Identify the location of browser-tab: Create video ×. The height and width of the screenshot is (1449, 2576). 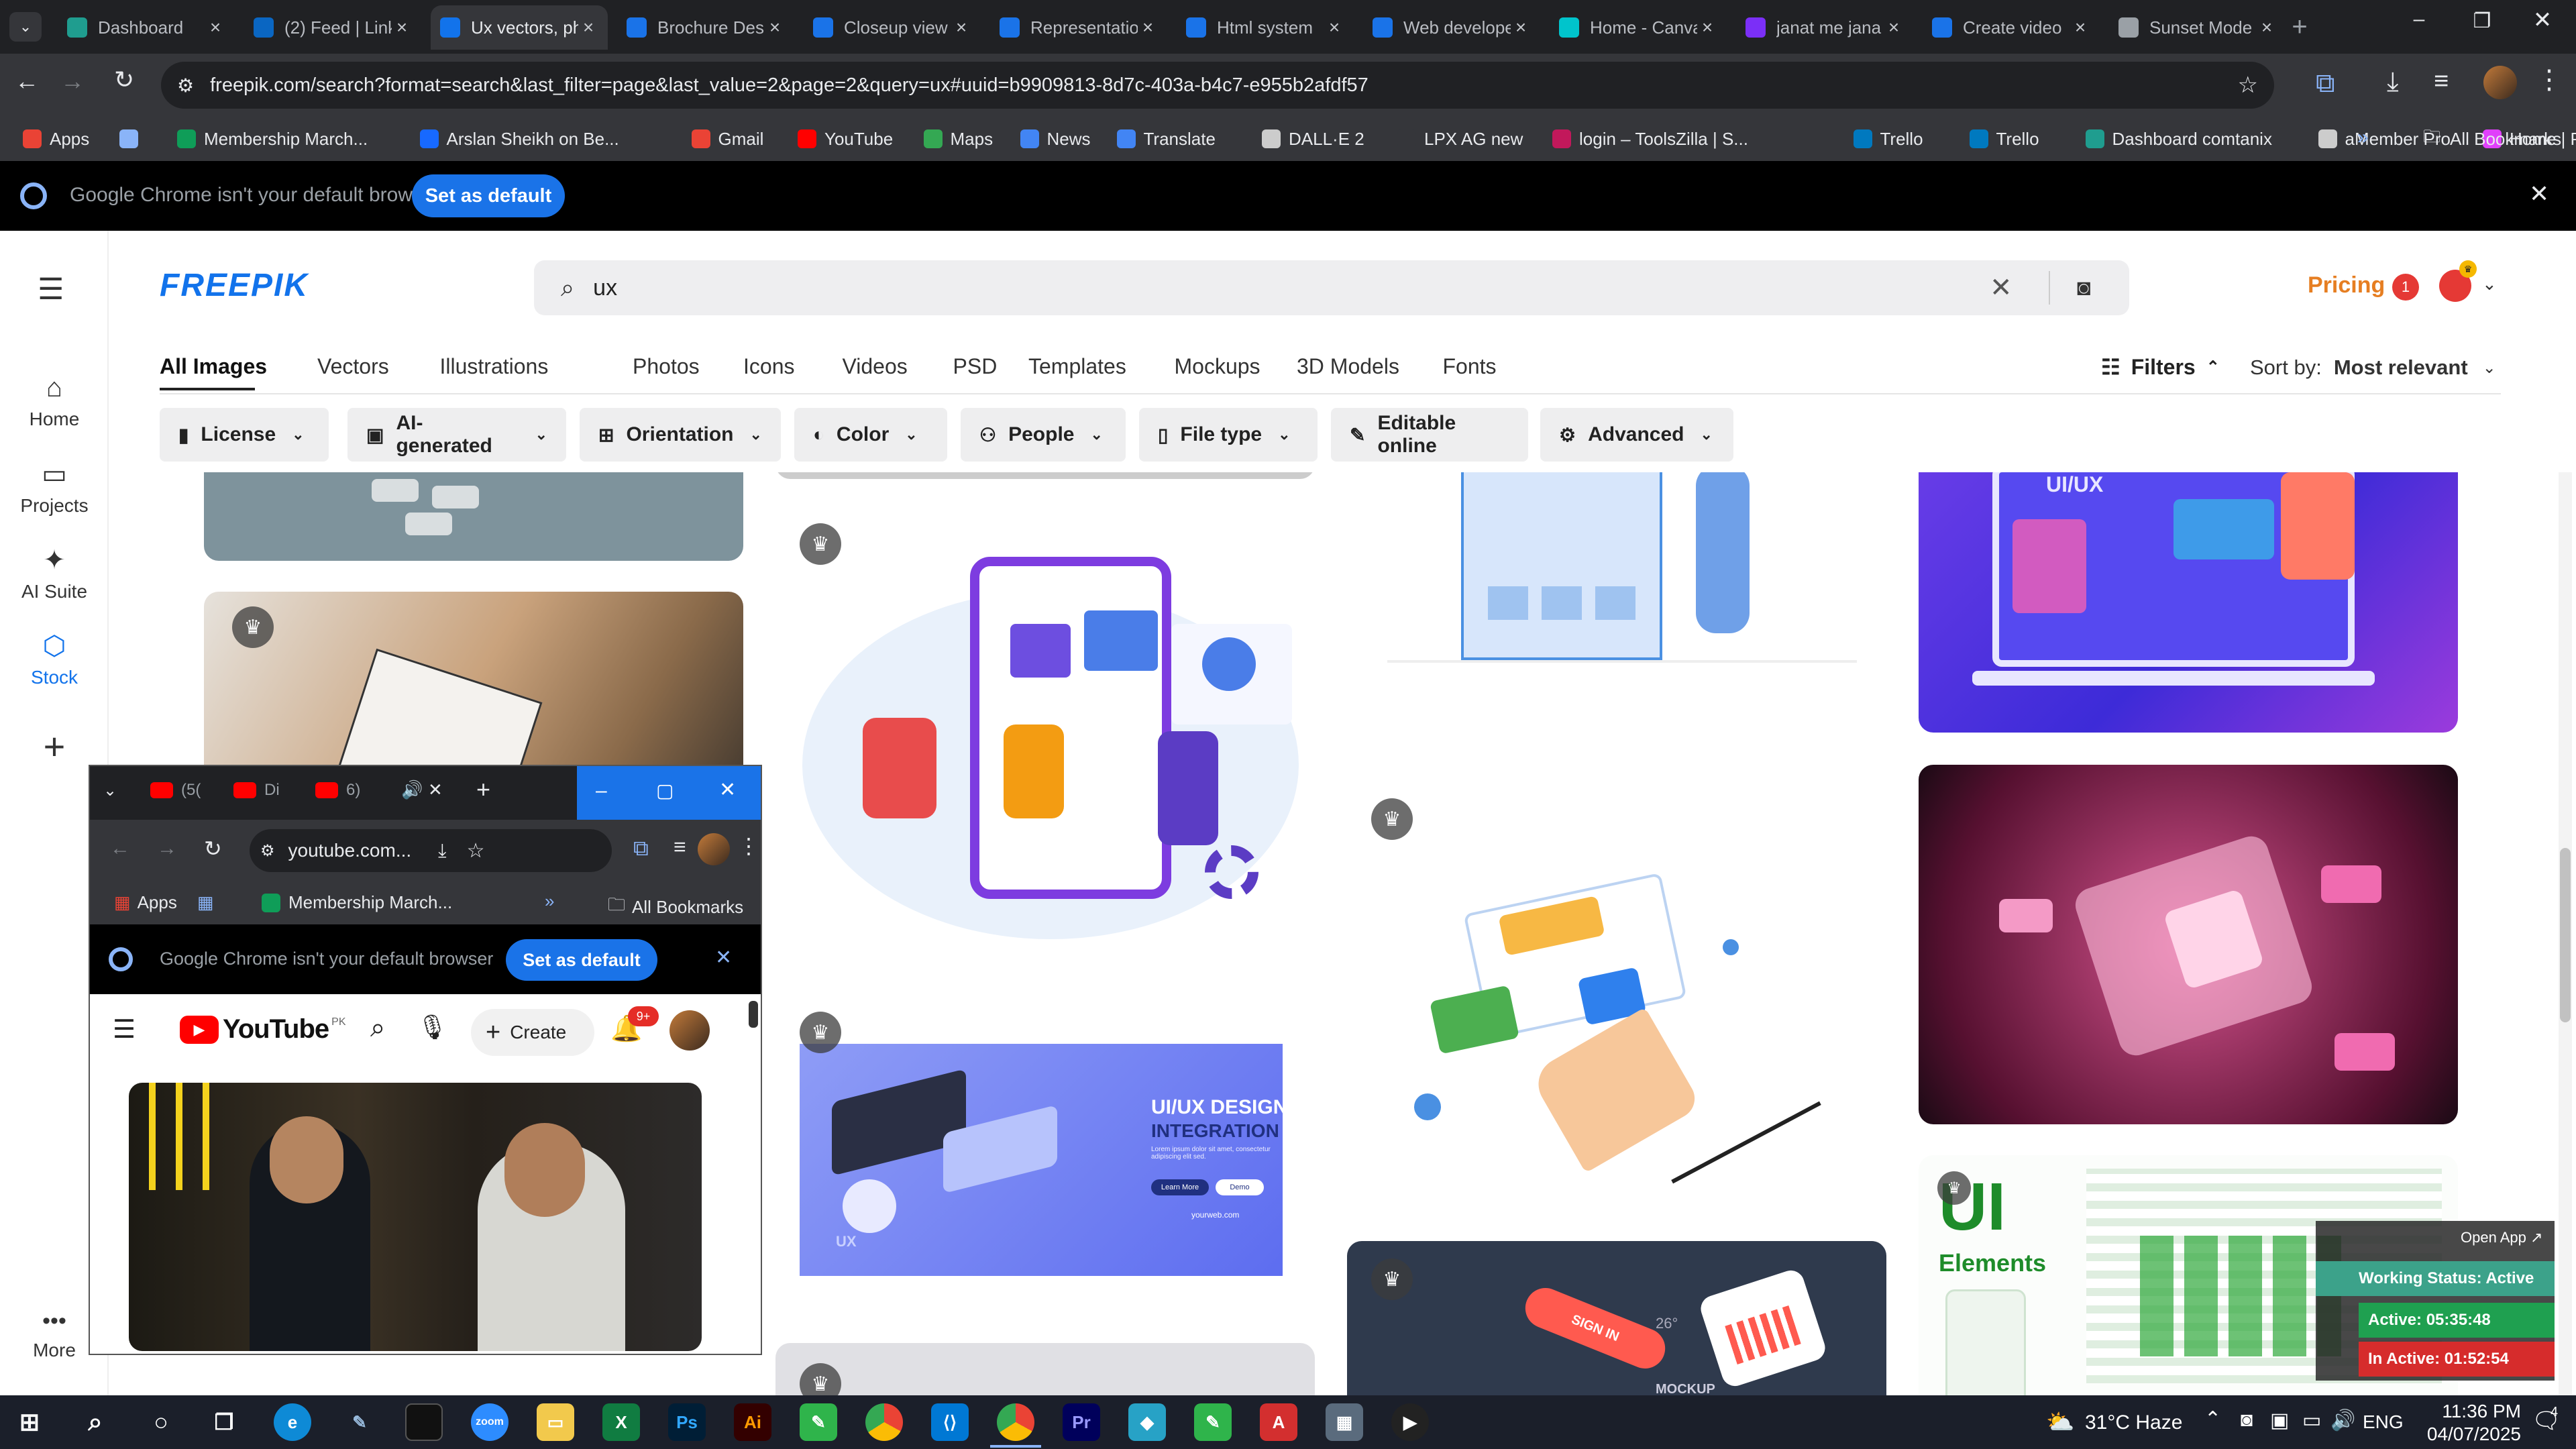
(2011, 27).